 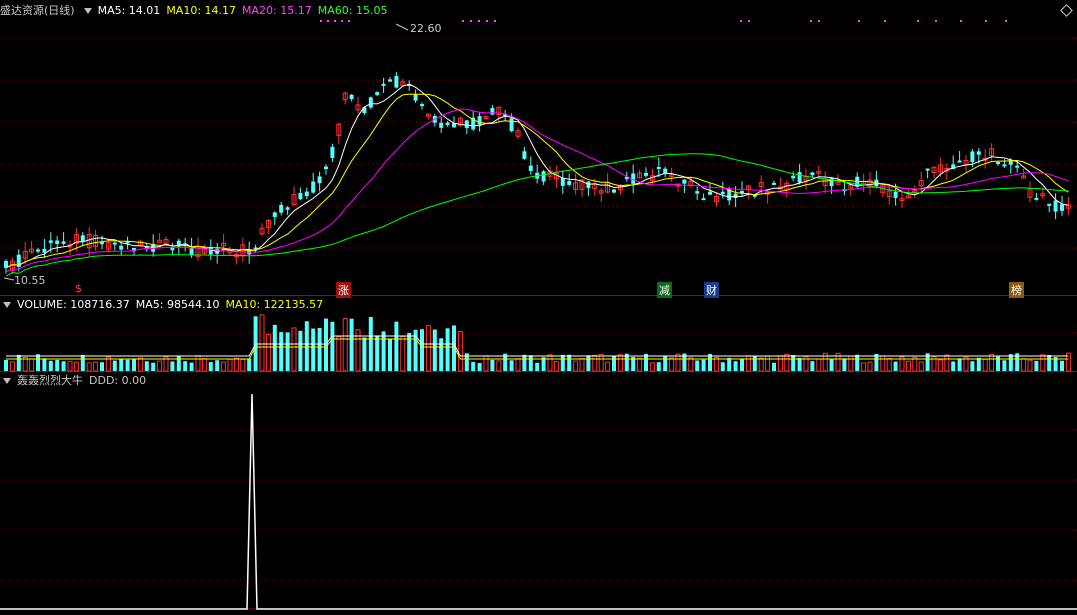 I want to click on high-pointer, so click(x=402, y=27).